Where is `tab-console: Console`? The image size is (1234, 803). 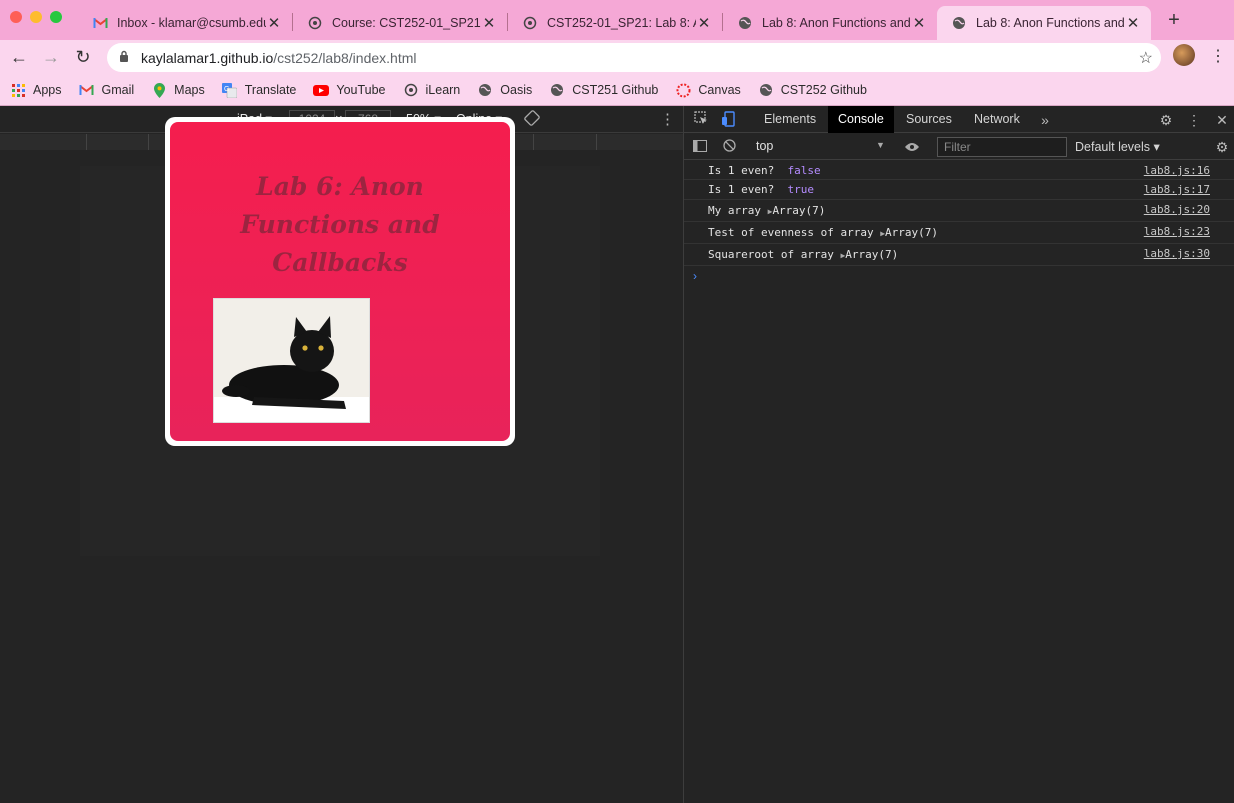 tab-console: Console is located at coordinates (861, 119).